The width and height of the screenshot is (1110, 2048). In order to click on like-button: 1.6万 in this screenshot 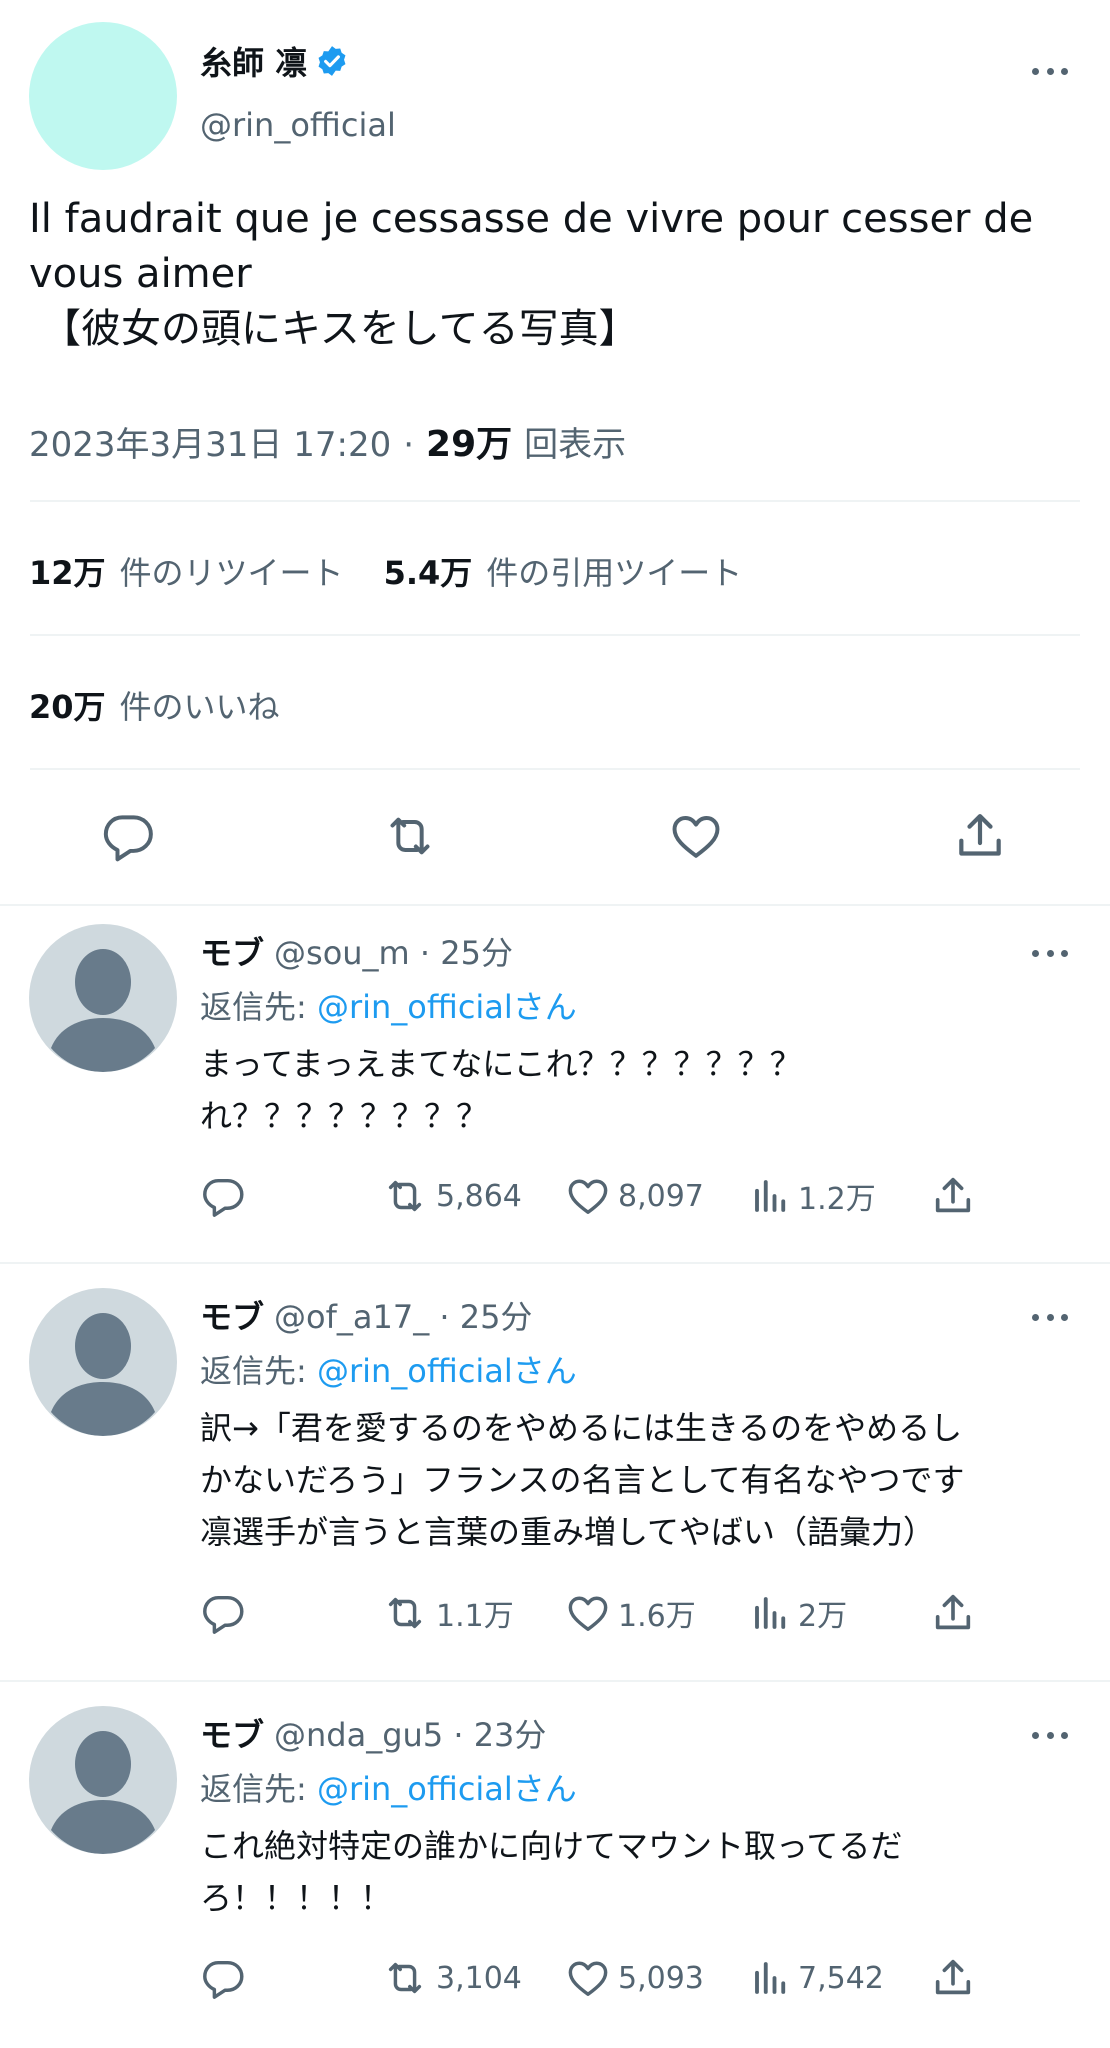, I will do `click(630, 1613)`.